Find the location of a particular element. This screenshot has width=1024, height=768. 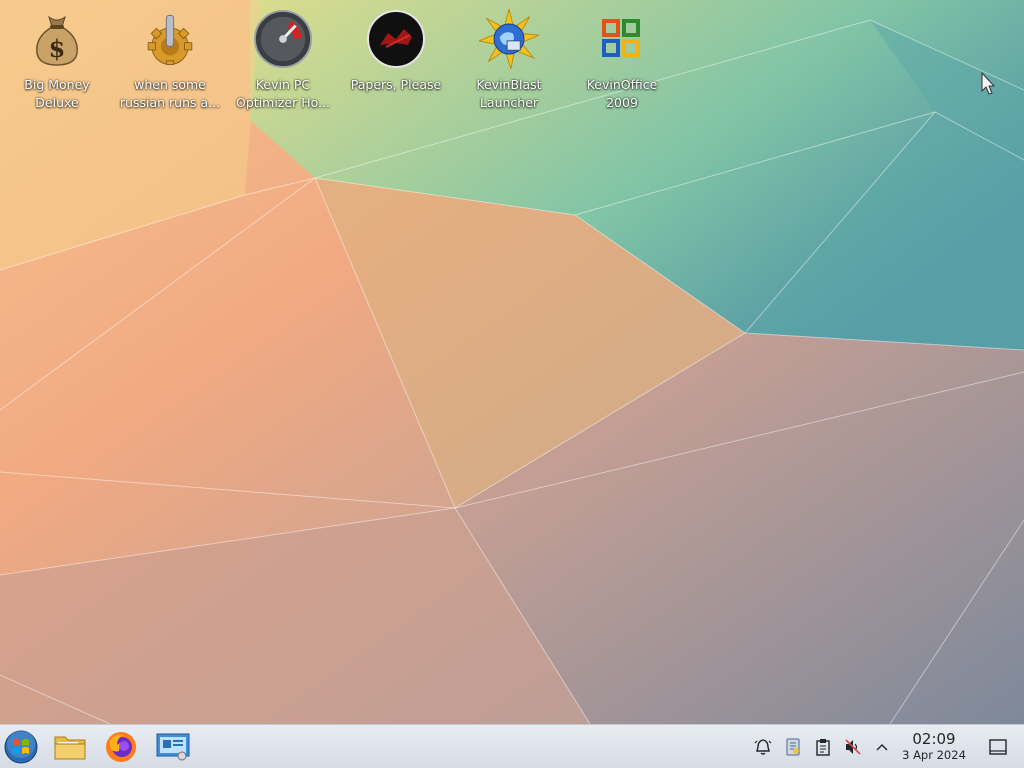

desktop-icon-kevinoffice-2009: KevinOffice 2009 is located at coordinates (622, 63).